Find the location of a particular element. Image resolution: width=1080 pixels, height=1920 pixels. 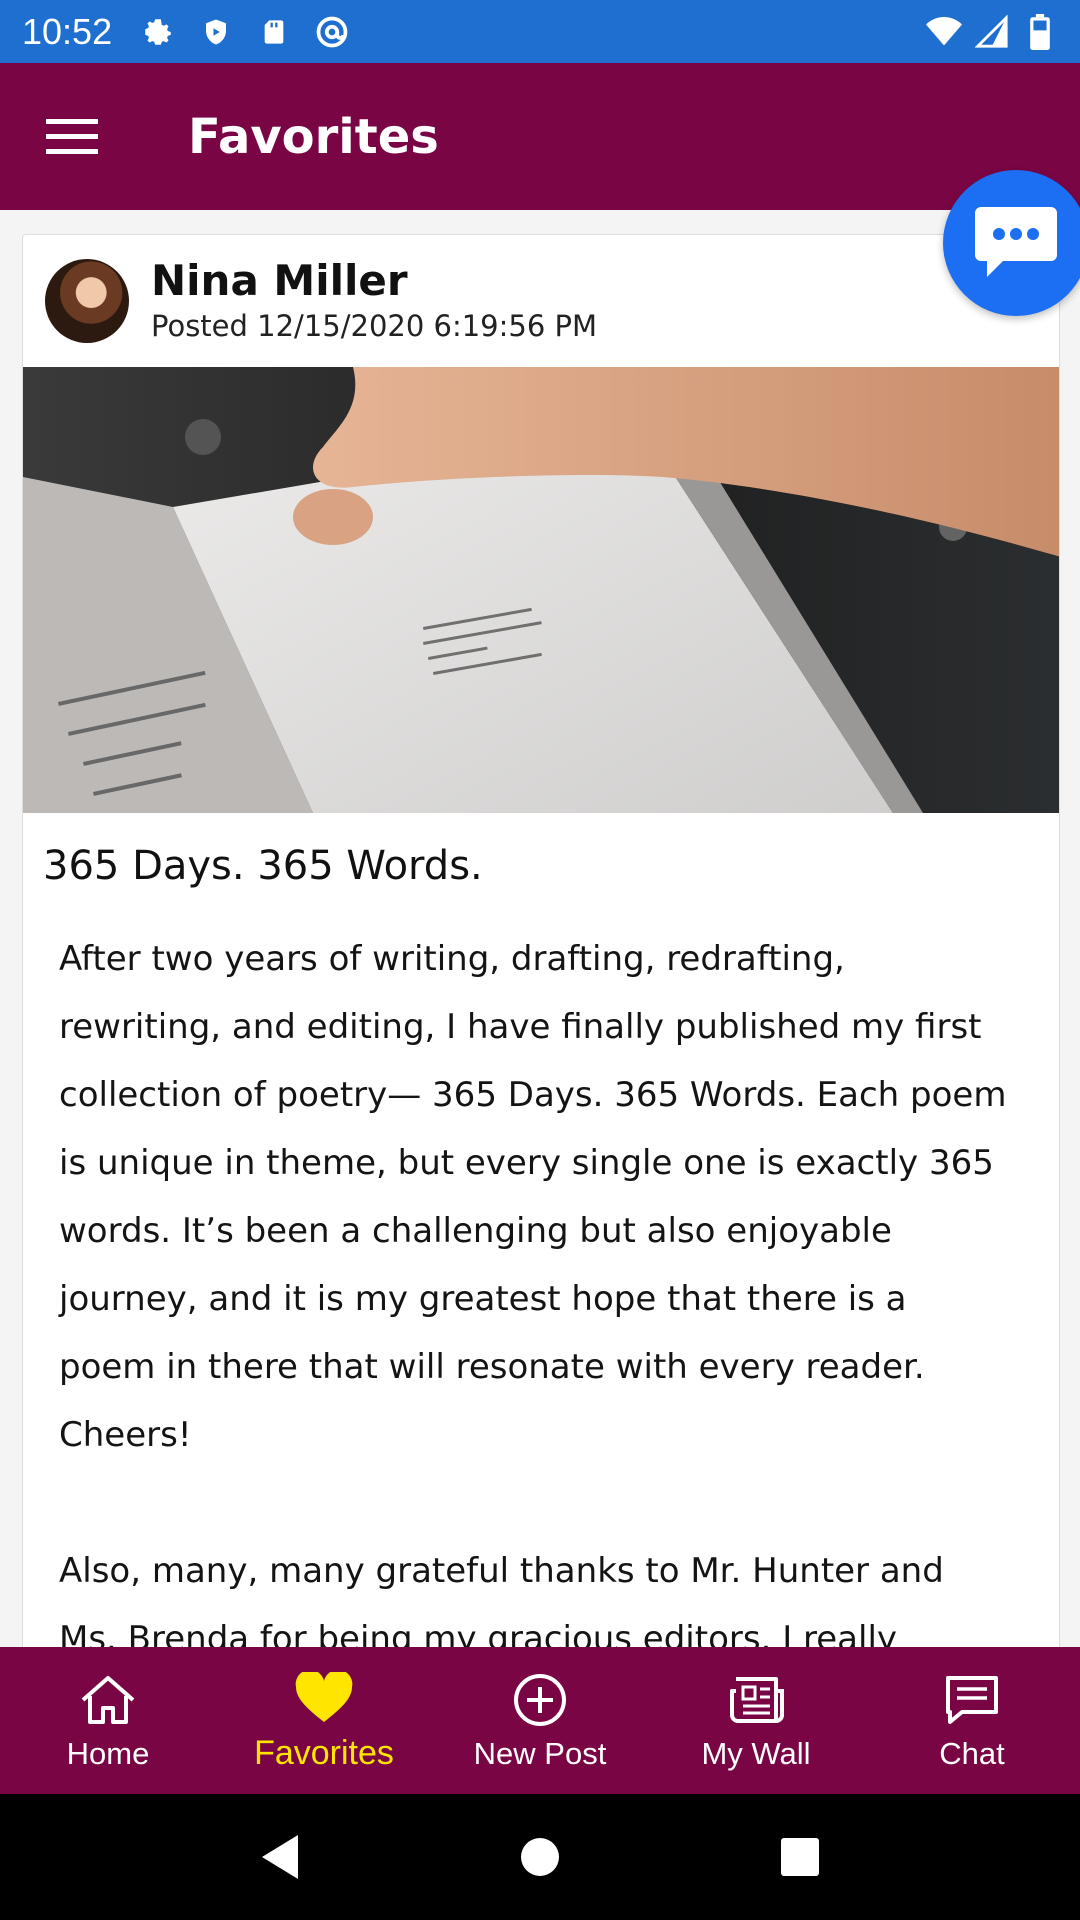

system-navigation-bar is located at coordinates (540, 1857).